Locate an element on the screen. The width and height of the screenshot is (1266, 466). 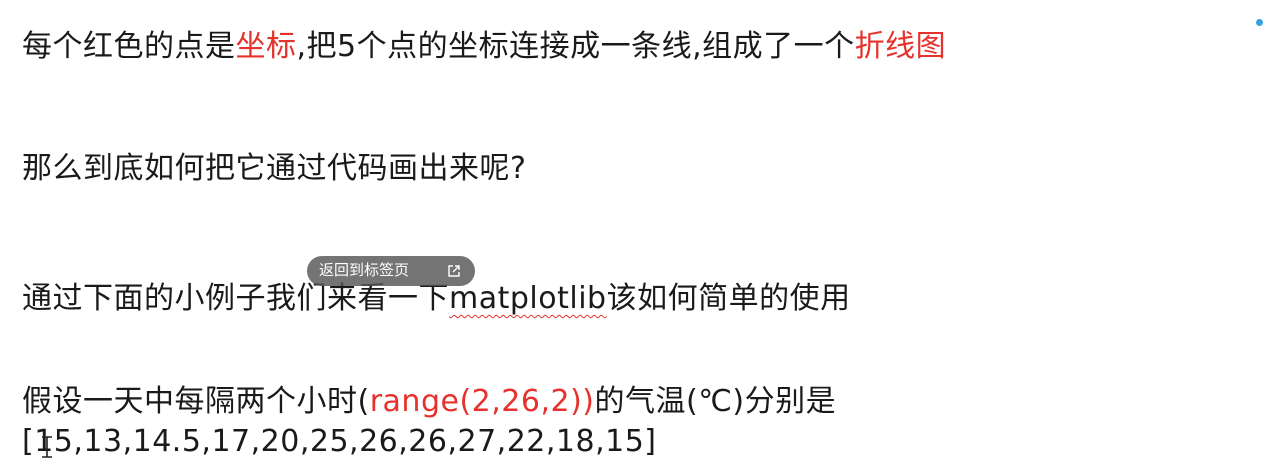
line3-text-b: 该如何简单的使用 is located at coordinates (728, 298).